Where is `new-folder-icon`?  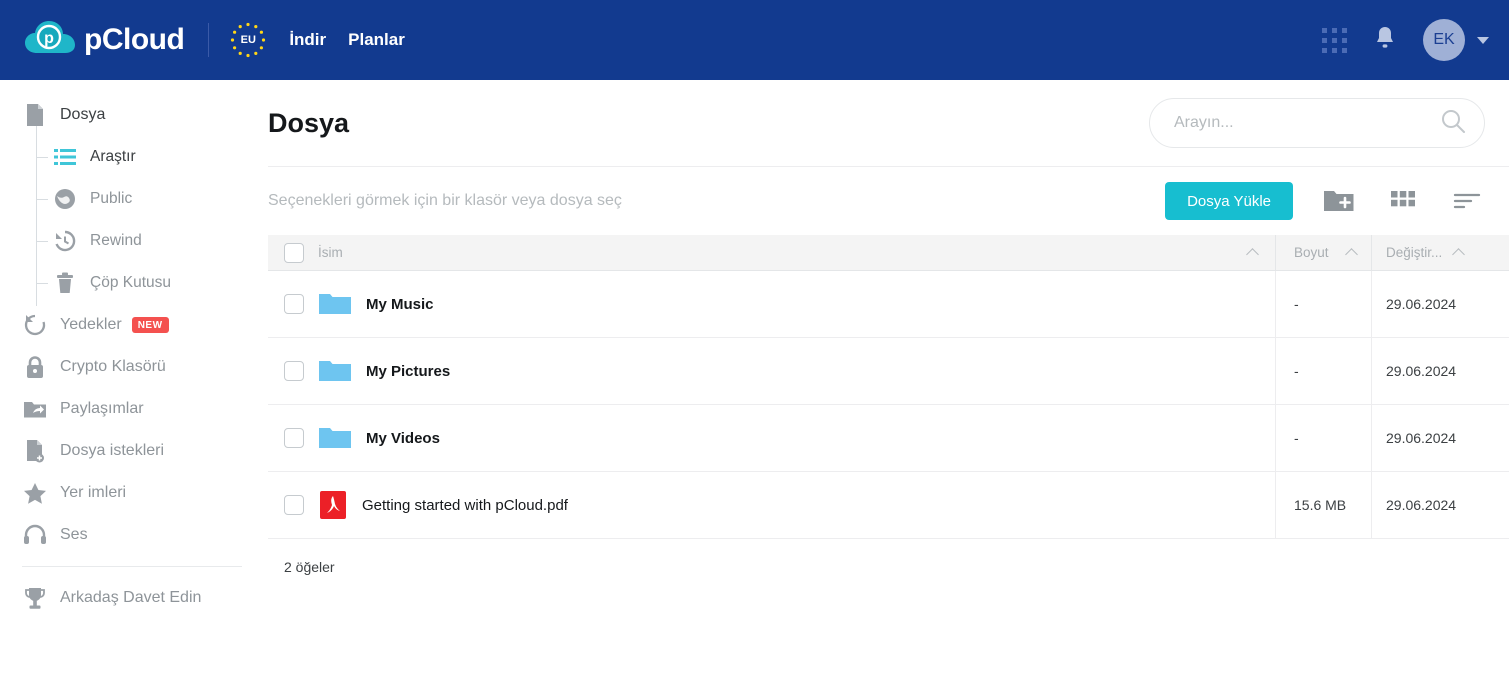
new-folder-icon is located at coordinates (1339, 201).